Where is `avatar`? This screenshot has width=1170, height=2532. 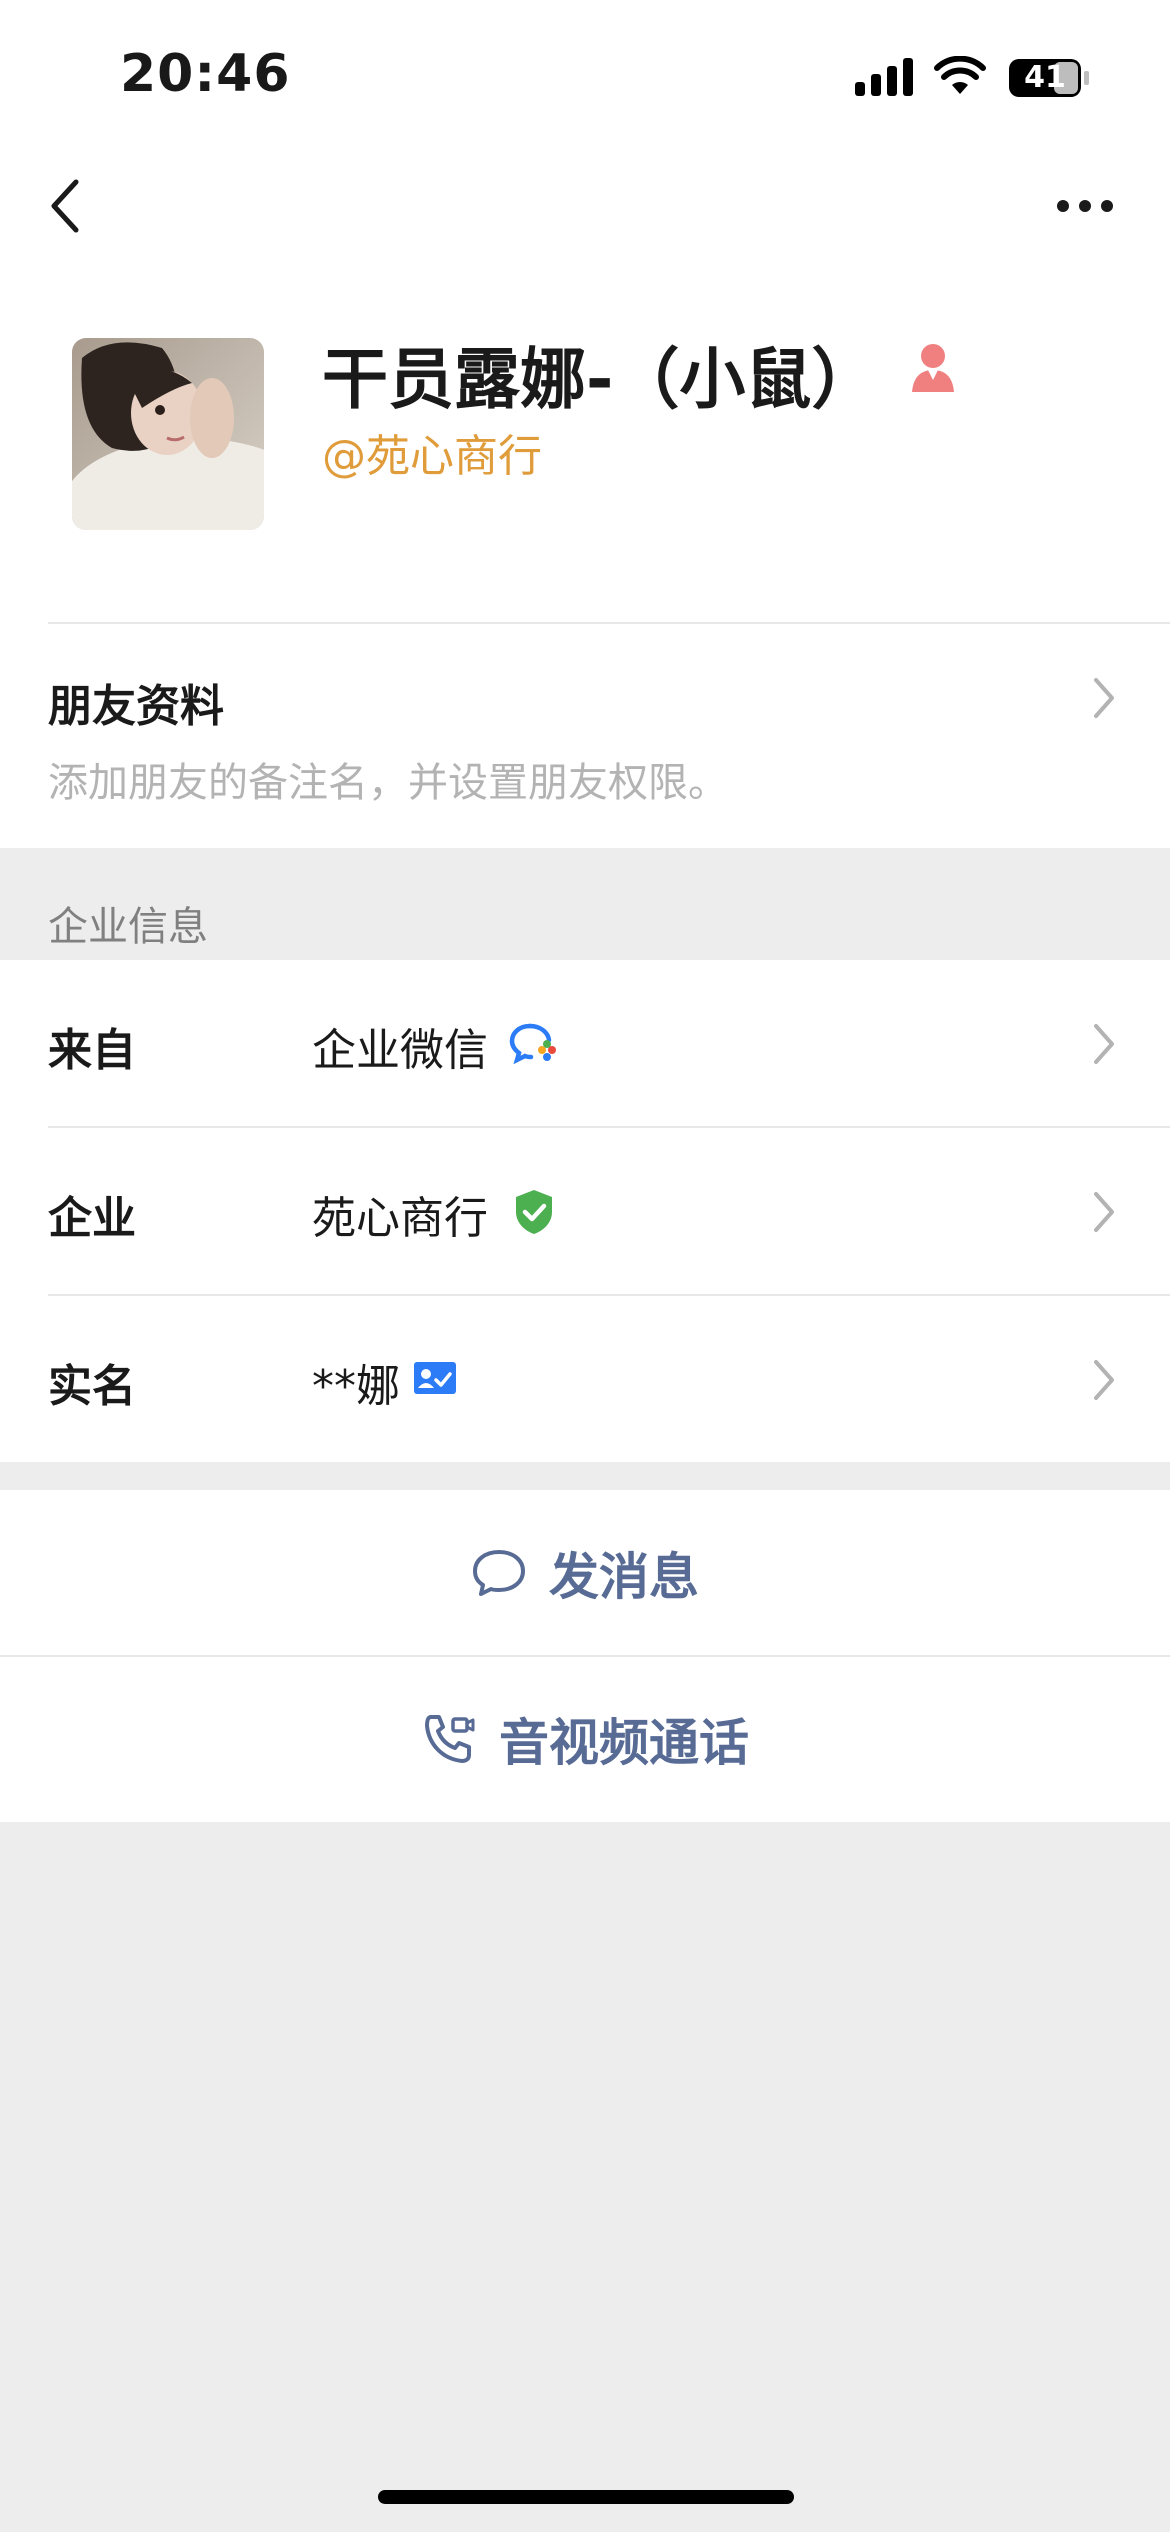
avatar is located at coordinates (168, 434).